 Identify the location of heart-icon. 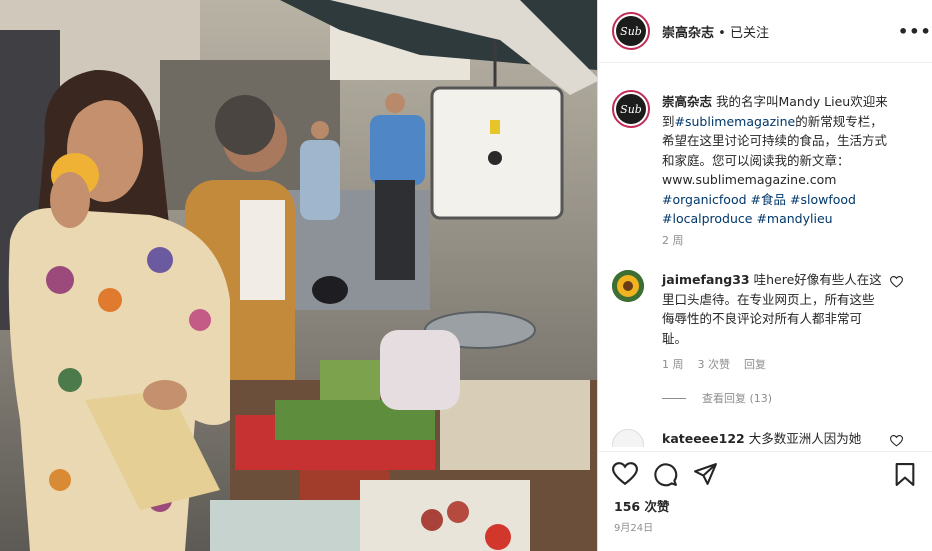
(625, 474).